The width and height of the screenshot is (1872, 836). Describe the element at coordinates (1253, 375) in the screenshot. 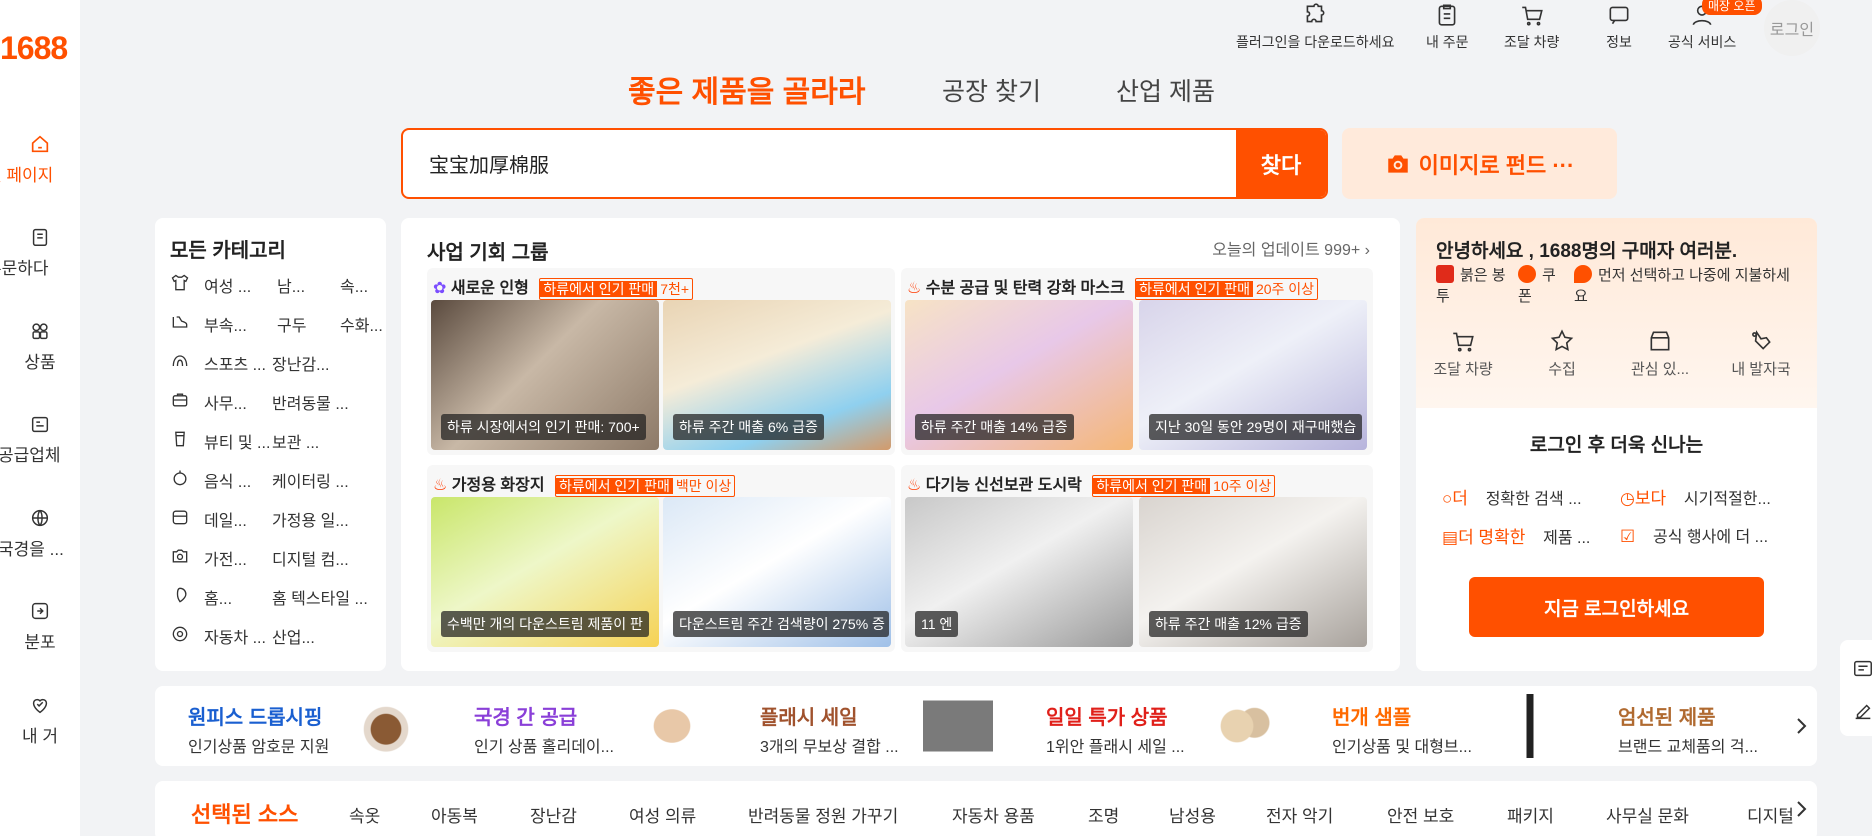

I see `product-thumbnail: 지난 30일 동안 29명이 재구매했습` at that location.